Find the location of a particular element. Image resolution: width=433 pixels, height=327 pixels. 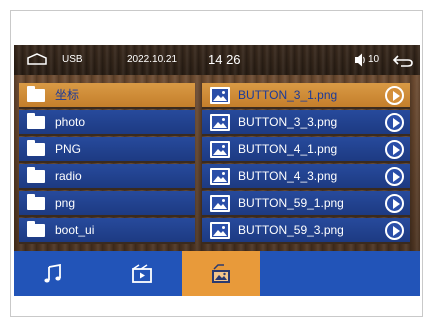

file-item: BUTTON_59_1.png is located at coordinates (306, 204).